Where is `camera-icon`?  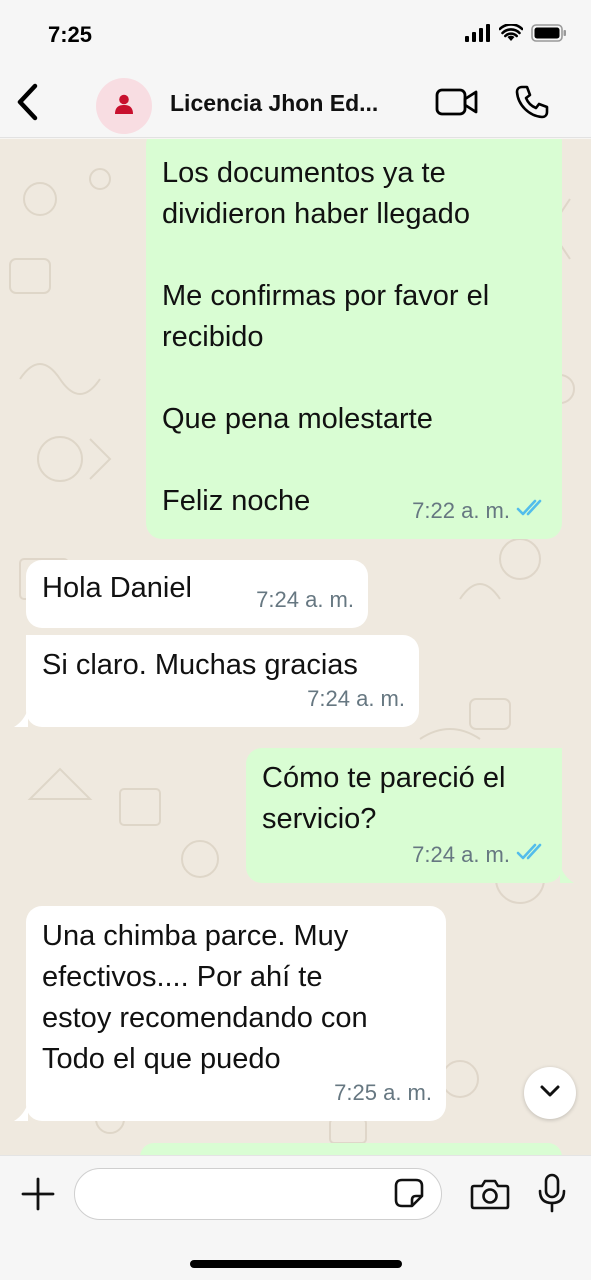
camera-icon is located at coordinates (490, 1196).